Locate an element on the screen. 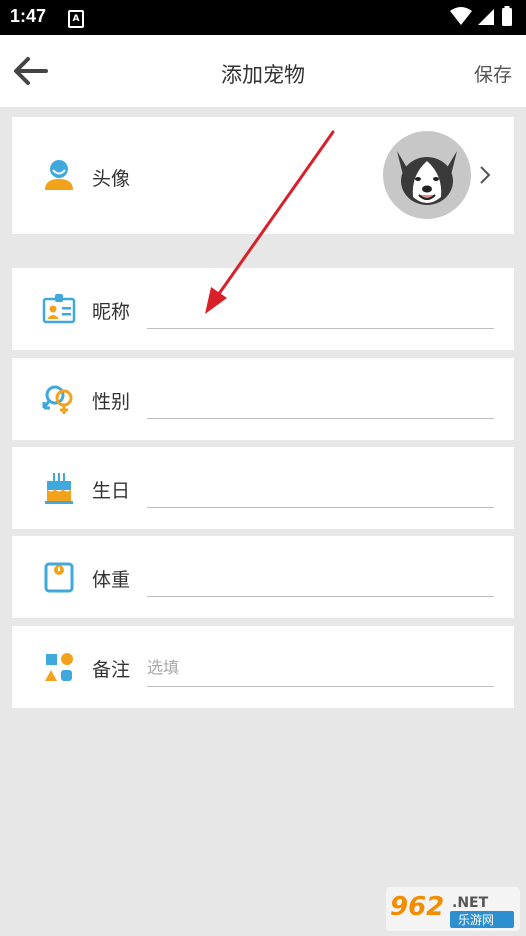 The image size is (526, 936). birthday-cake-icon is located at coordinates (59, 488).